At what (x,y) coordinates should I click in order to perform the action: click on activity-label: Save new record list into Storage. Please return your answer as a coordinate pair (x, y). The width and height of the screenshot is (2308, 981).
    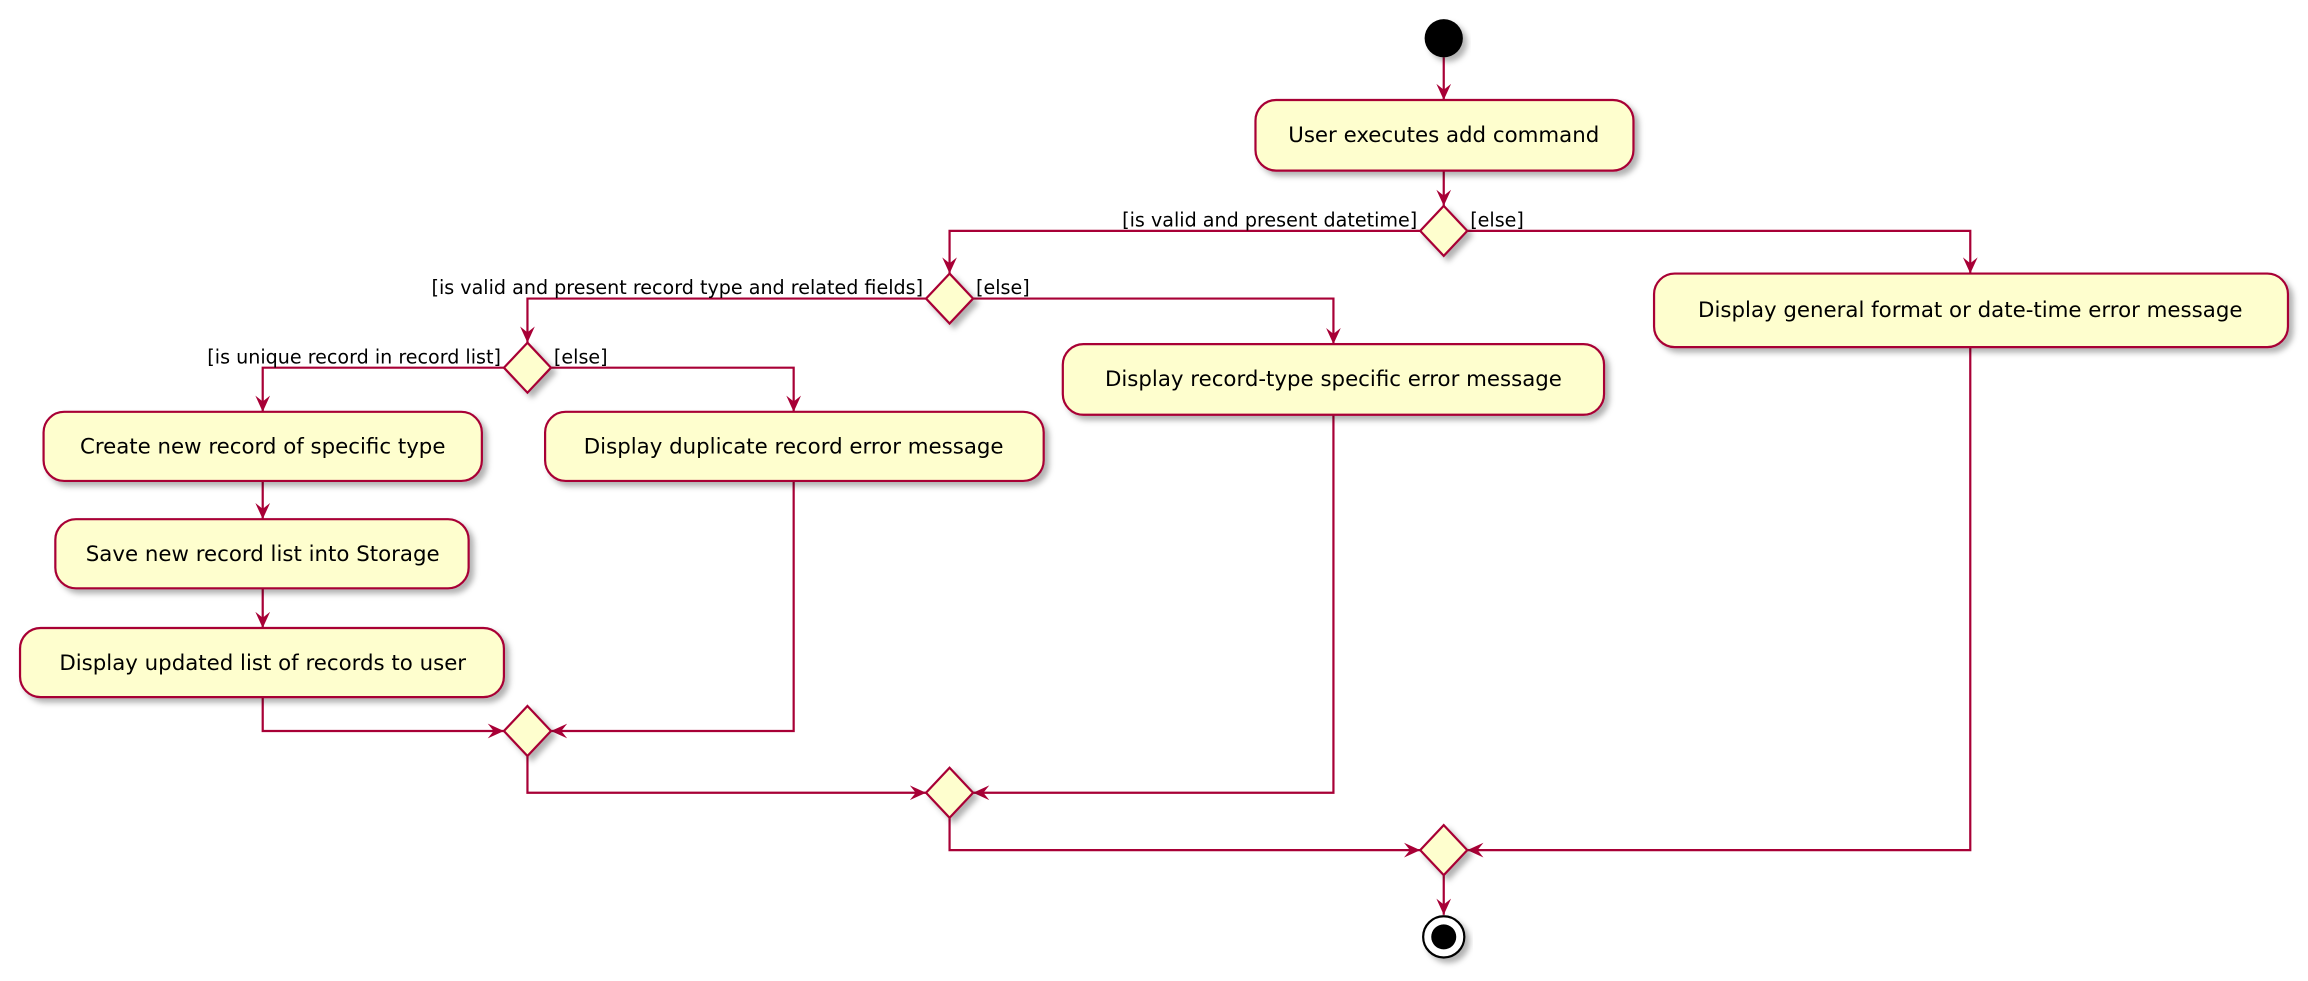
    Looking at the image, I should click on (263, 554).